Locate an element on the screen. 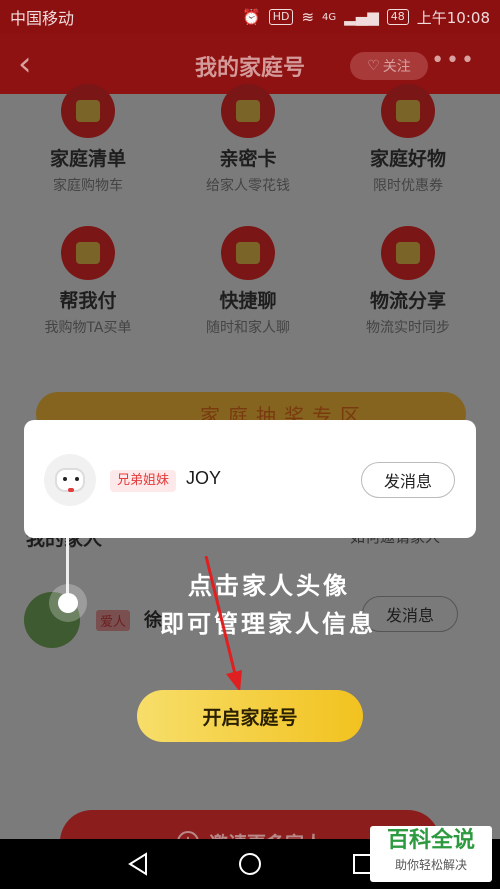 This screenshot has width=500, height=889. chat-icon is located at coordinates (248, 253).